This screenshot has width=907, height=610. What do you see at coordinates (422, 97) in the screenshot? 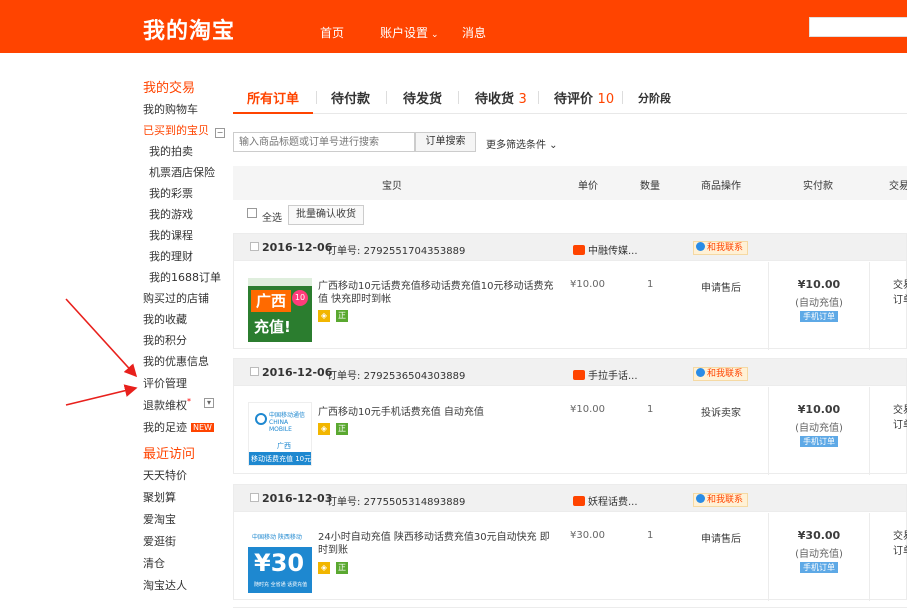
I see `tab-pending-shipment: 待发货` at bounding box center [422, 97].